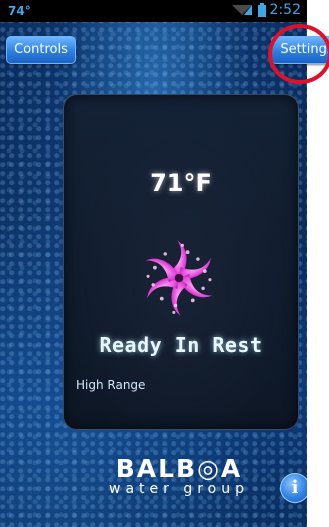  I want to click on battery-icon, so click(261, 10).